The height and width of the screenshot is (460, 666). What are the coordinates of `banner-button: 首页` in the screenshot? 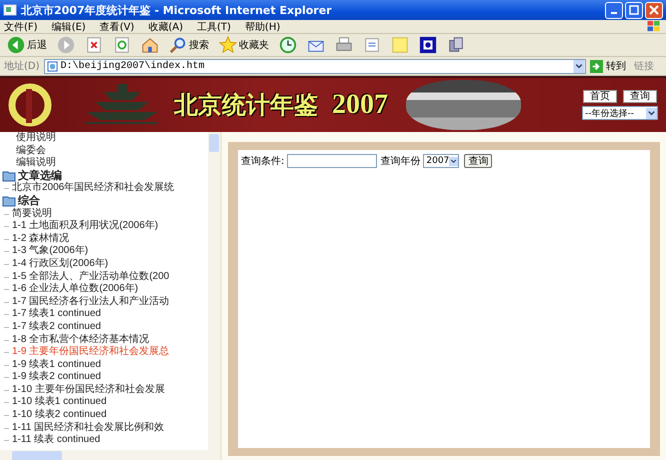 It's located at (600, 96).